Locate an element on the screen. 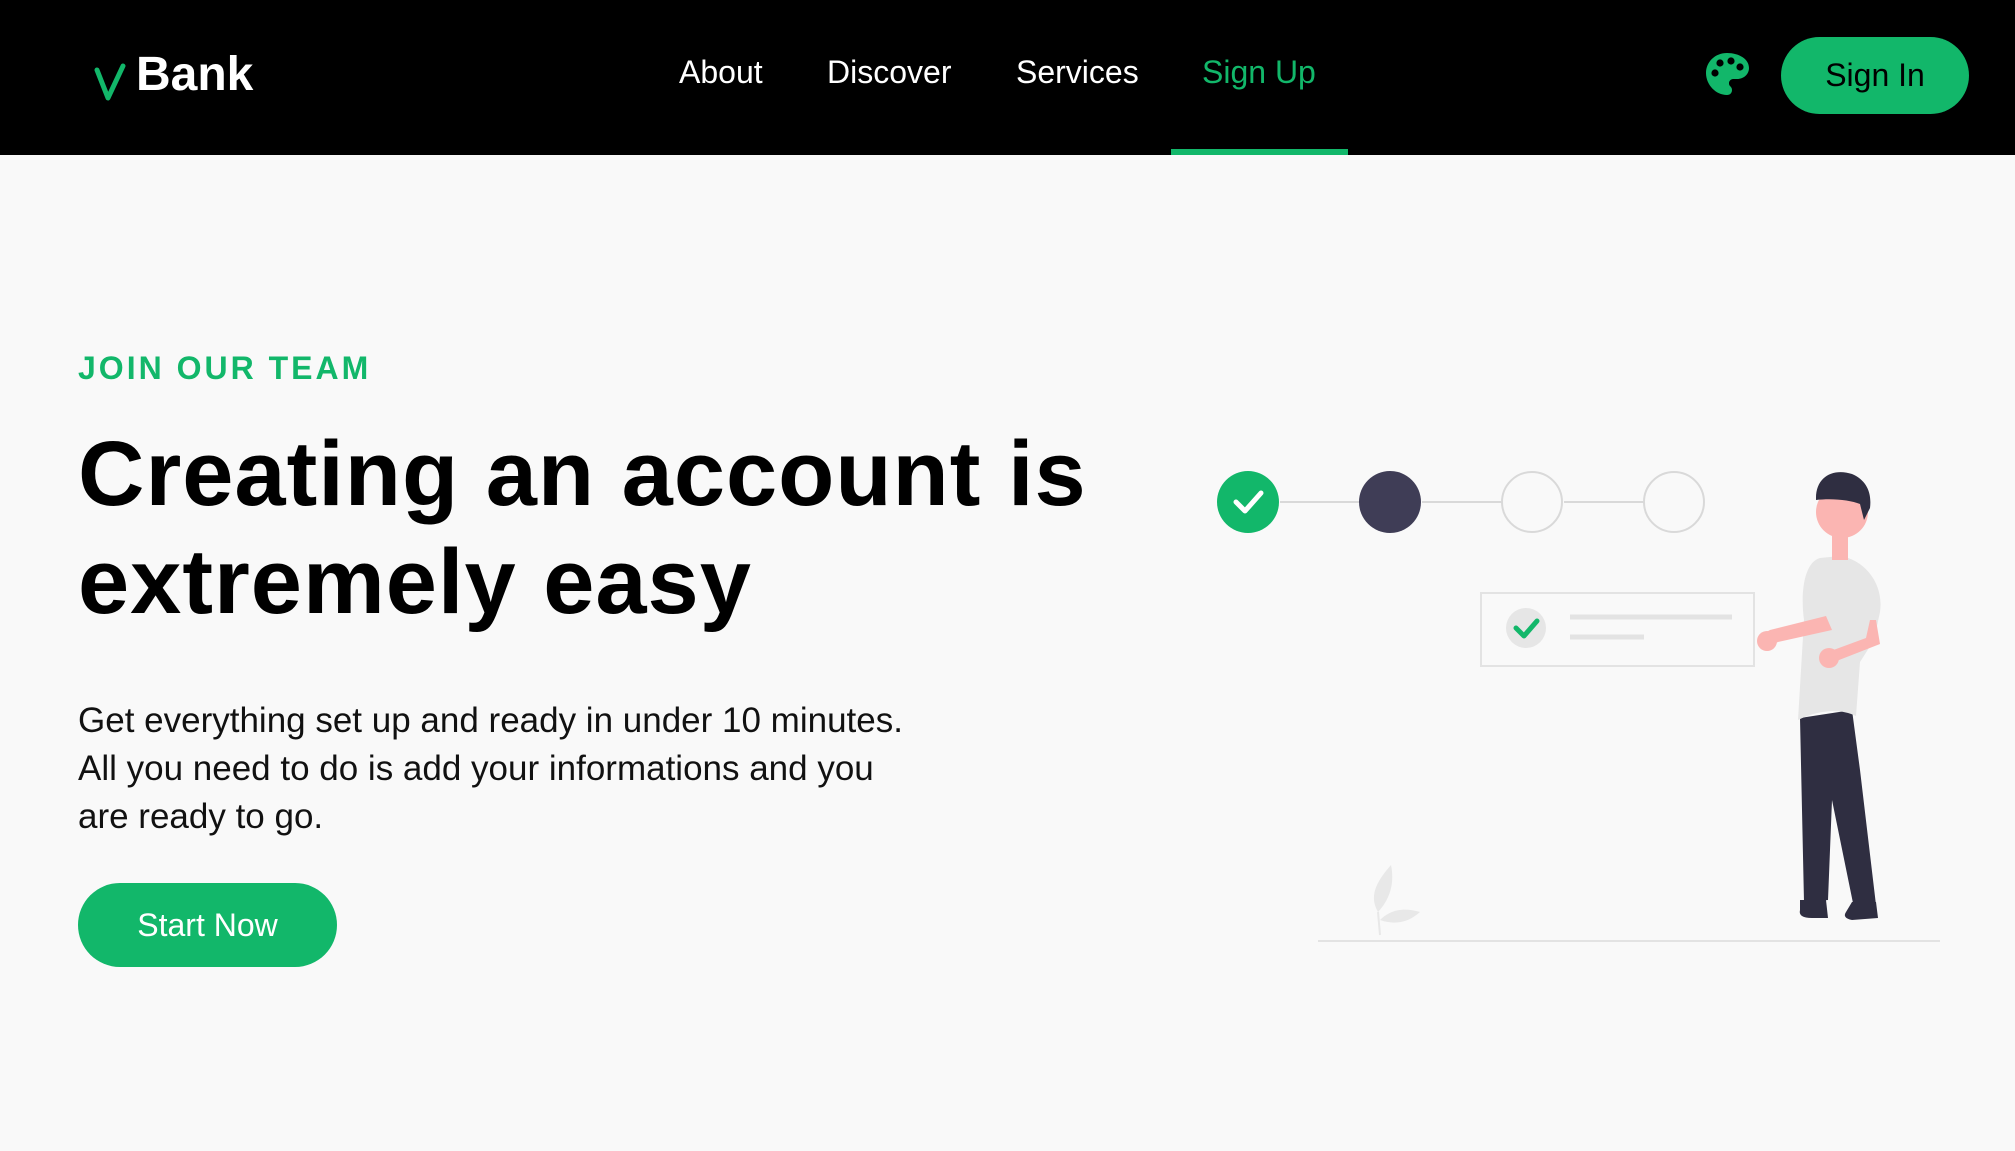 This screenshot has height=1151, width=2015. person-figure is located at coordinates (1819, 696).